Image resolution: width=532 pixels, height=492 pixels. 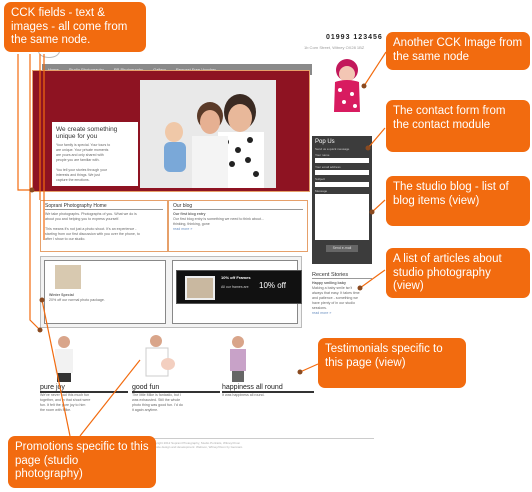 I want to click on callout-another-cck: Another CCK Image from the same node, so click(x=458, y=51).